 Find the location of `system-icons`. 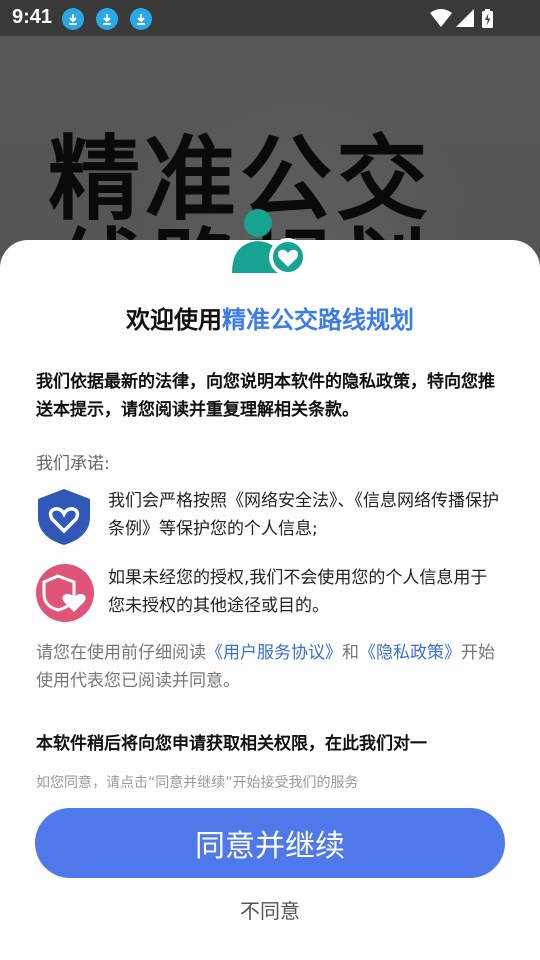

system-icons is located at coordinates (465, 21).